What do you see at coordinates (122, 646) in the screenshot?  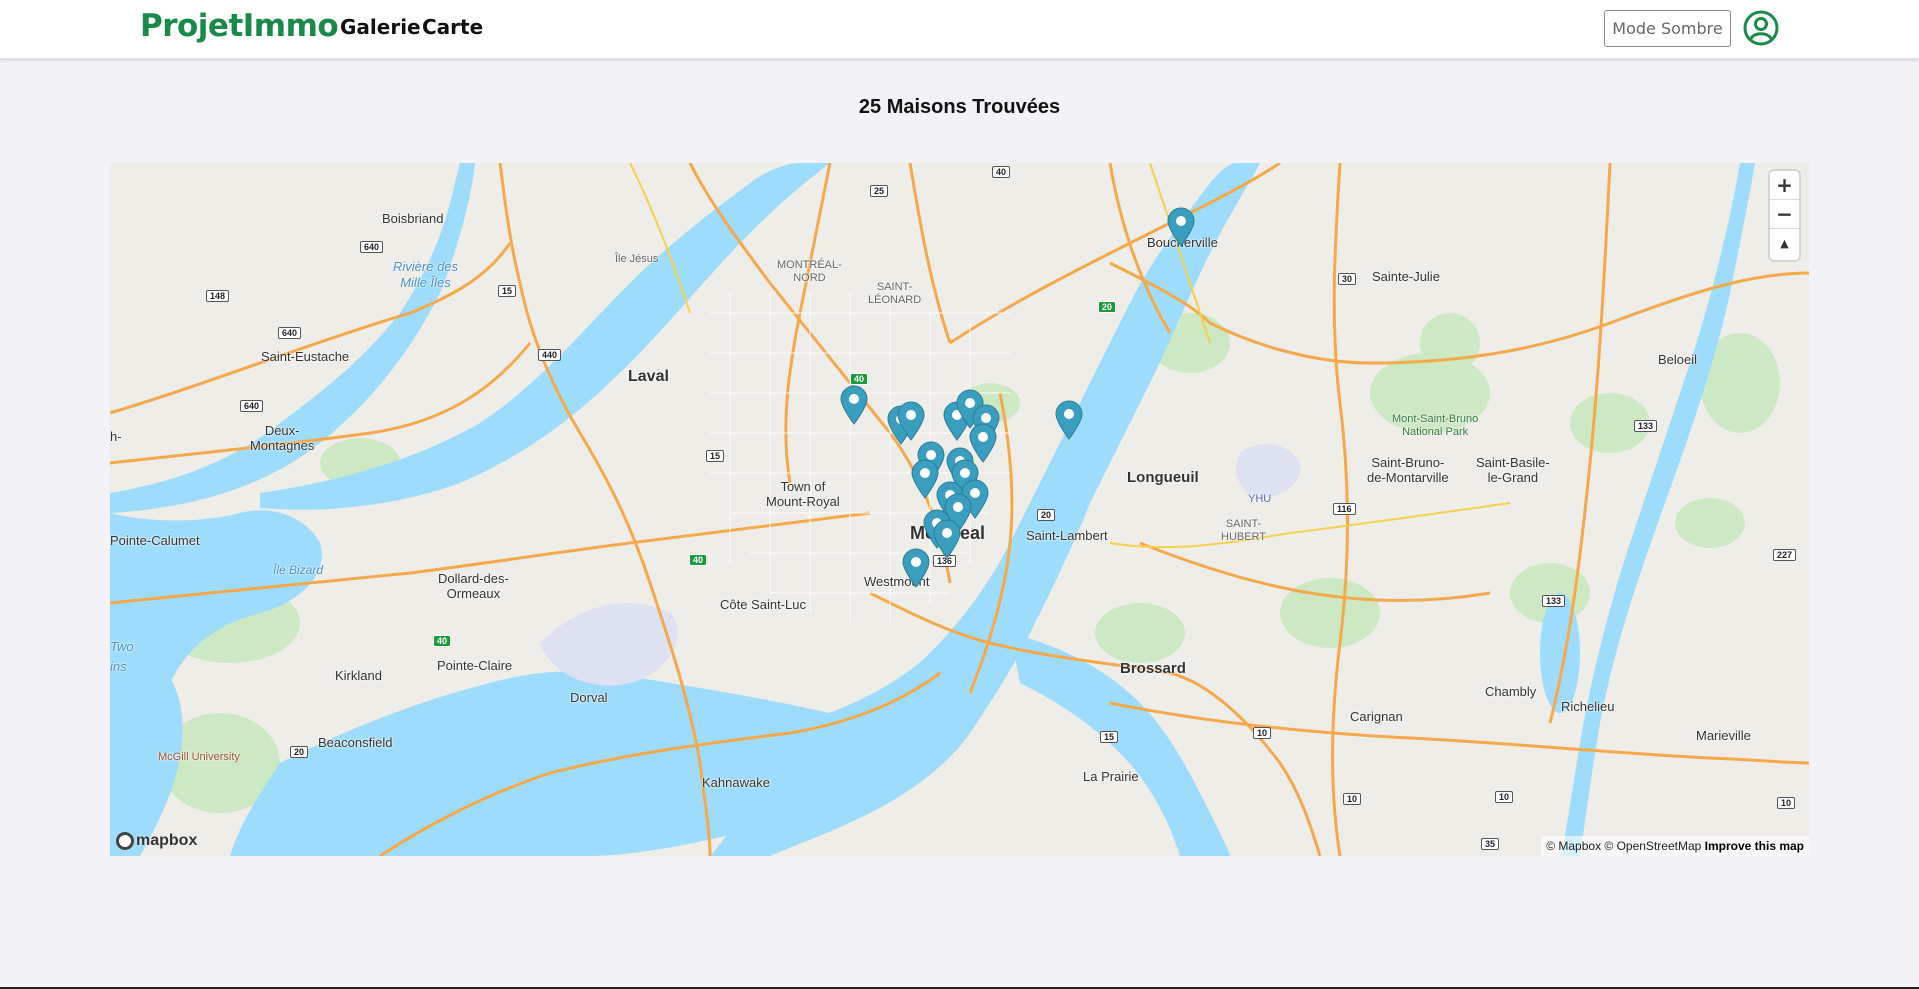 I see `map-label-two: Two` at bounding box center [122, 646].